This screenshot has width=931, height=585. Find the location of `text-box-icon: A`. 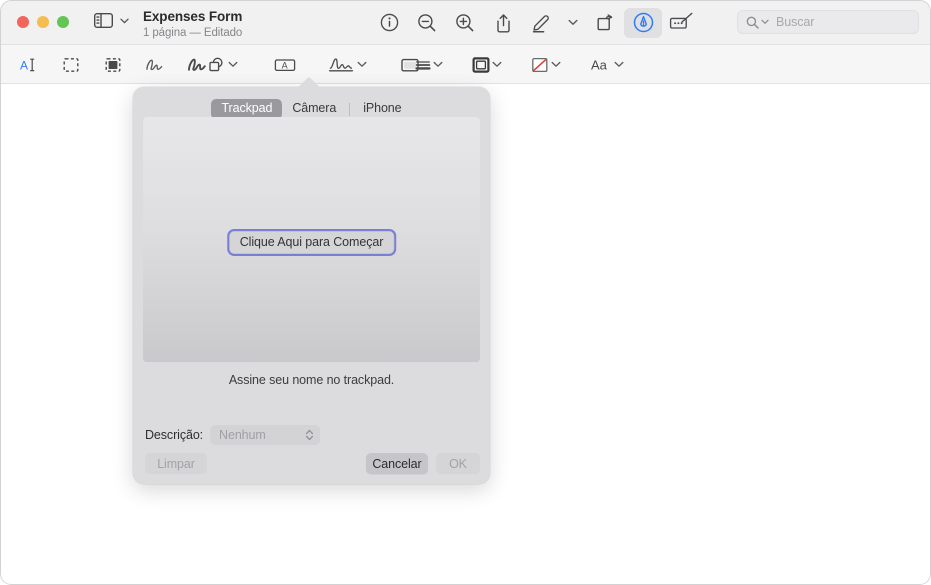

text-box-icon: A is located at coordinates (285, 64).